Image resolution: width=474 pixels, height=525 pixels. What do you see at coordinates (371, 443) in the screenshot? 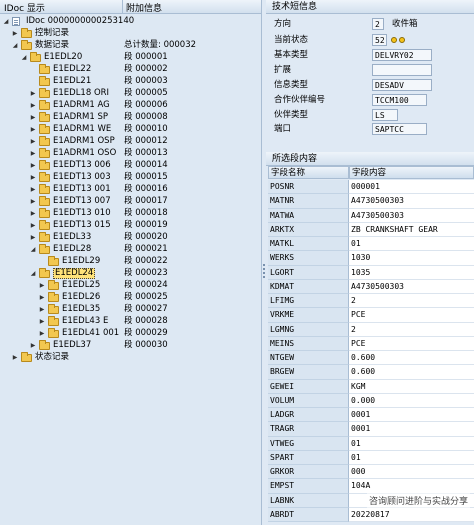
I see `table-row: VTWEG 01` at bounding box center [371, 443].